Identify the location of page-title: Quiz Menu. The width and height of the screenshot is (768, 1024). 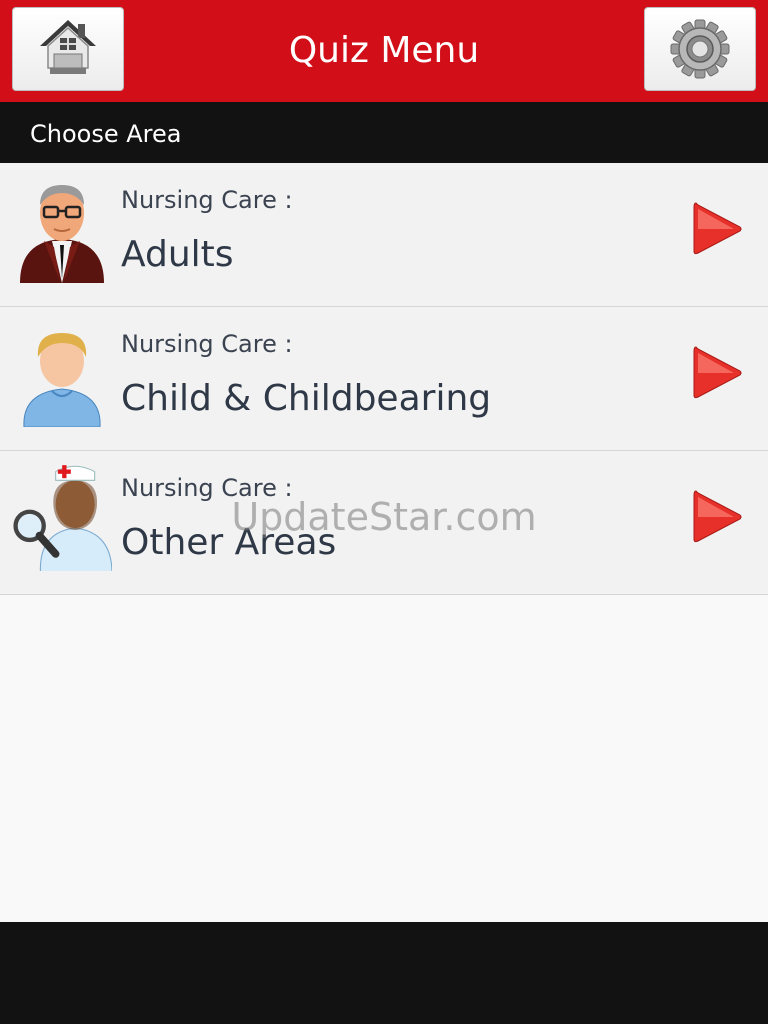
(384, 50).